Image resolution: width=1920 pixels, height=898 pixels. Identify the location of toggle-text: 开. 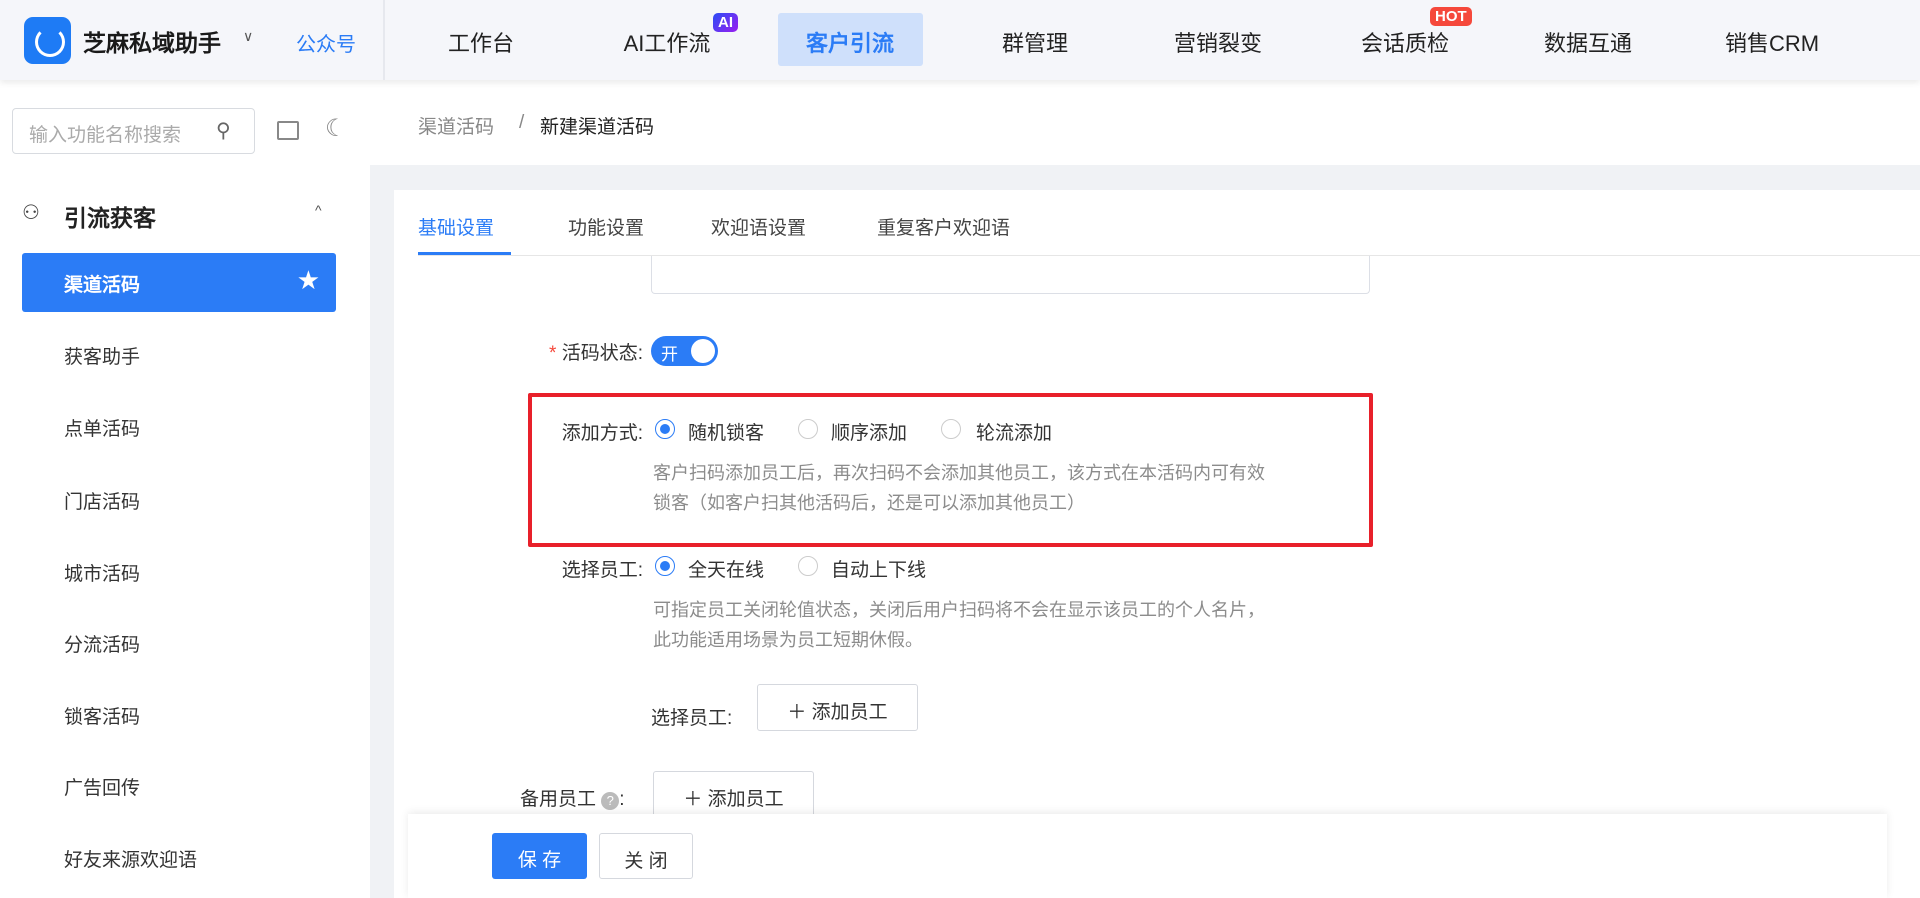
(669, 354).